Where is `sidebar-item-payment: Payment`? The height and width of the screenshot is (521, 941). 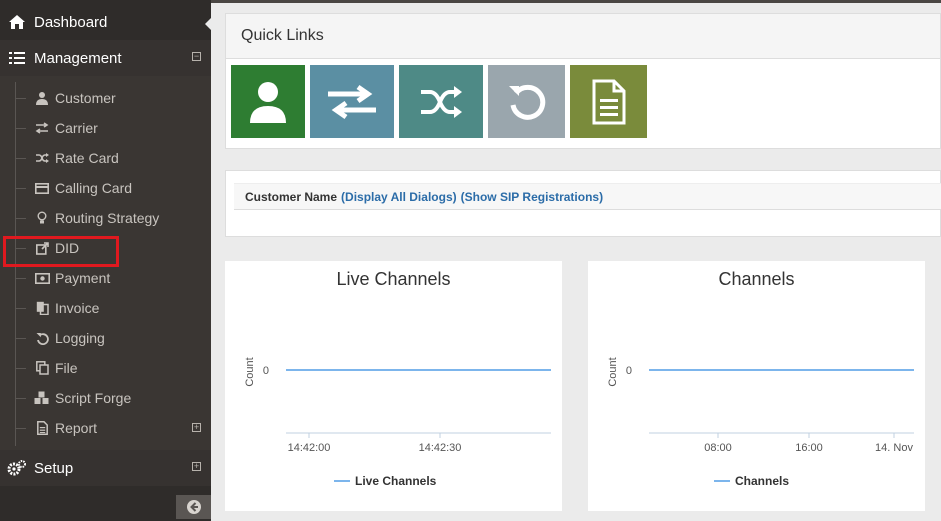
sidebar-item-payment: Payment is located at coordinates (105, 278).